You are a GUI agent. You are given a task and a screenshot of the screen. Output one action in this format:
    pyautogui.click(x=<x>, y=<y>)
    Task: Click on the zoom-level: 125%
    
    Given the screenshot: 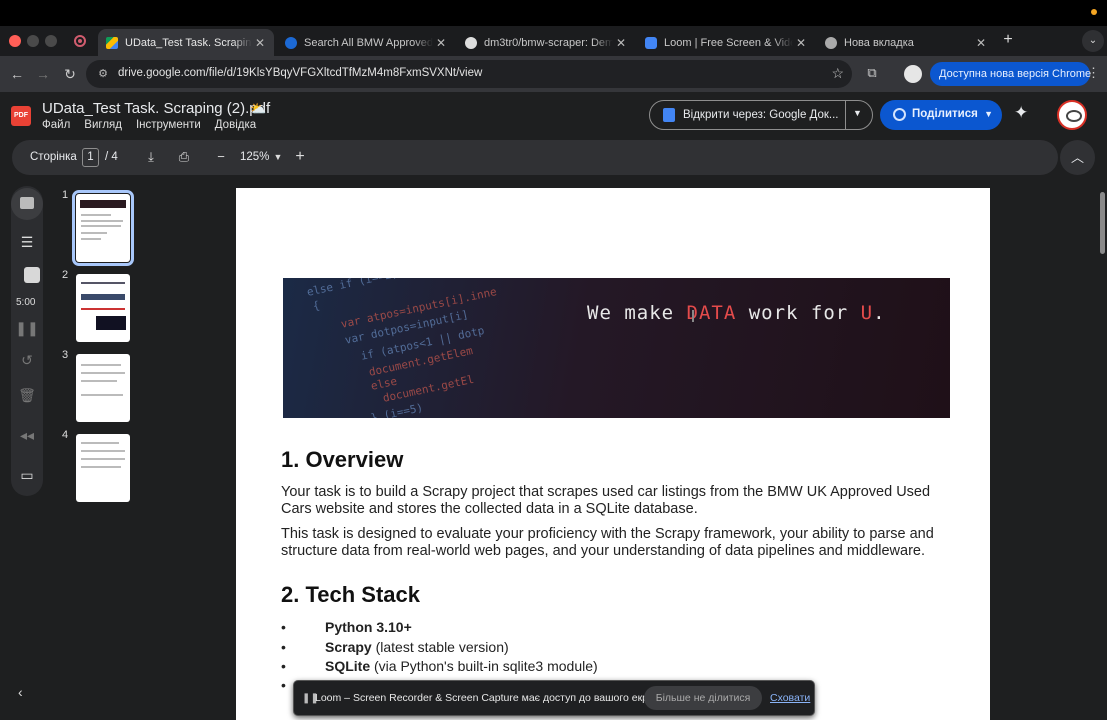 What is the action you would take?
    pyautogui.click(x=254, y=157)
    